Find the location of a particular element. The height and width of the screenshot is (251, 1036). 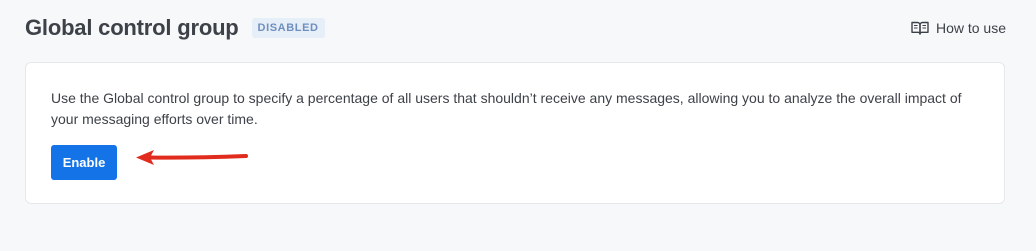

open-book-icon is located at coordinates (920, 28).